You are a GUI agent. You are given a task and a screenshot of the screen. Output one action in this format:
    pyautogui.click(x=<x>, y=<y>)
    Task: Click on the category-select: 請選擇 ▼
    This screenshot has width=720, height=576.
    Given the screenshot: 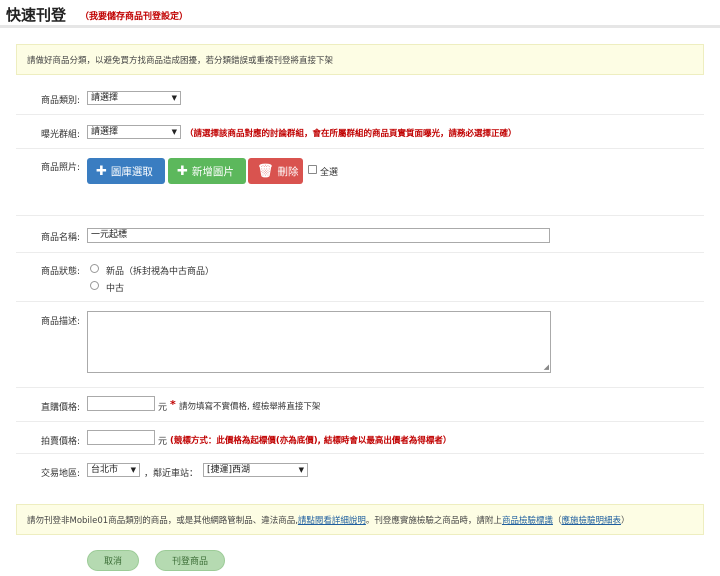 What is the action you would take?
    pyautogui.click(x=134, y=98)
    